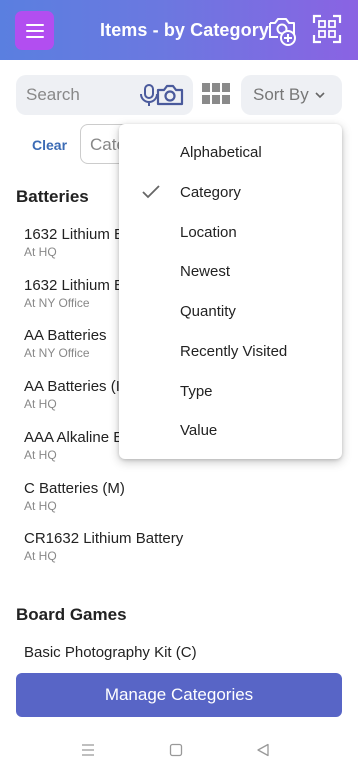  I want to click on search-input, so click(76, 95).